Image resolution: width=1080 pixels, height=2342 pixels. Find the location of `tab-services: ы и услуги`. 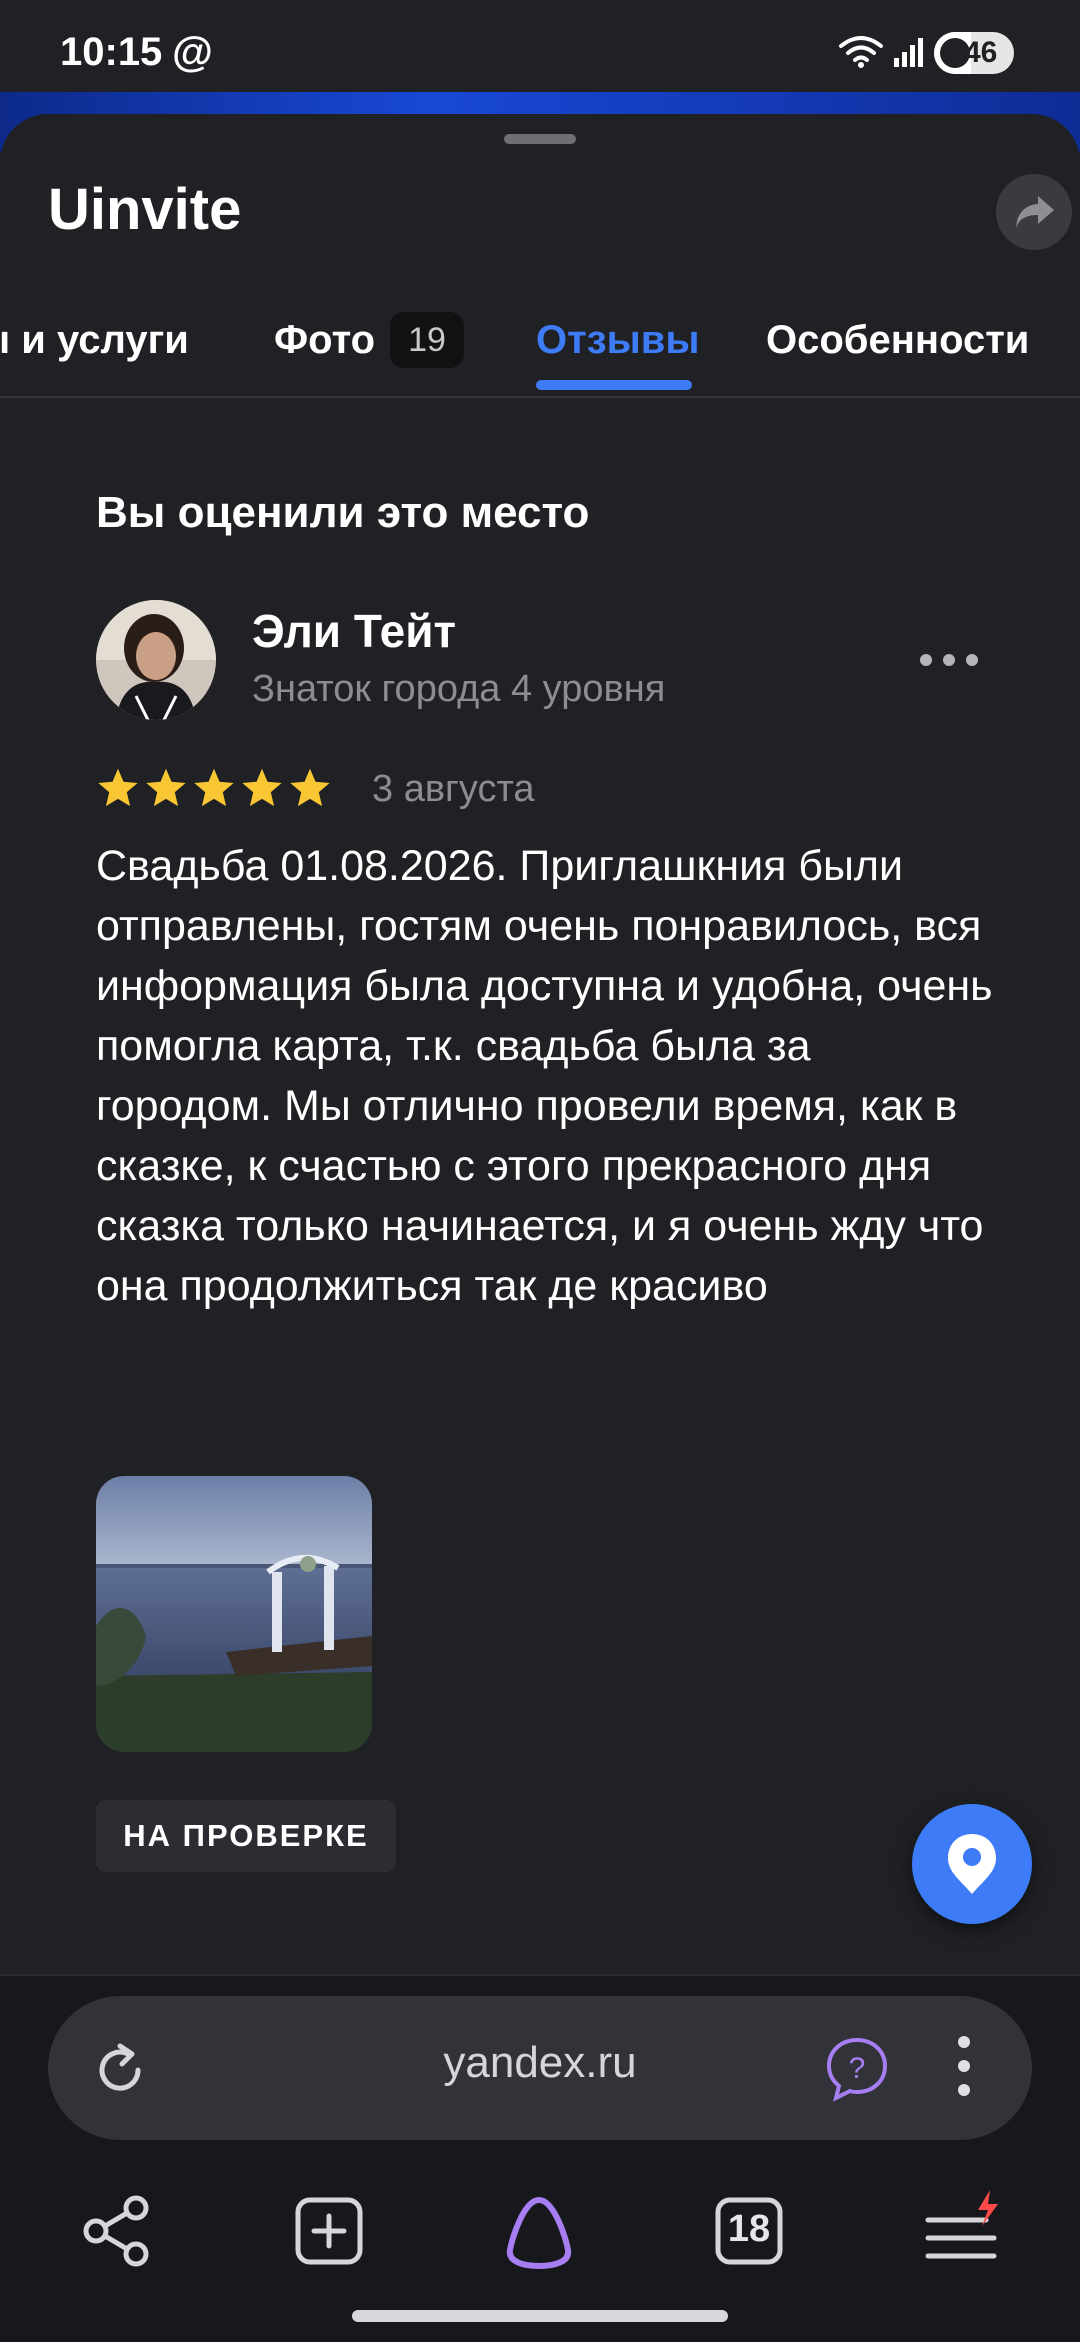

tab-services: ы и услуги is located at coordinates (94, 340).